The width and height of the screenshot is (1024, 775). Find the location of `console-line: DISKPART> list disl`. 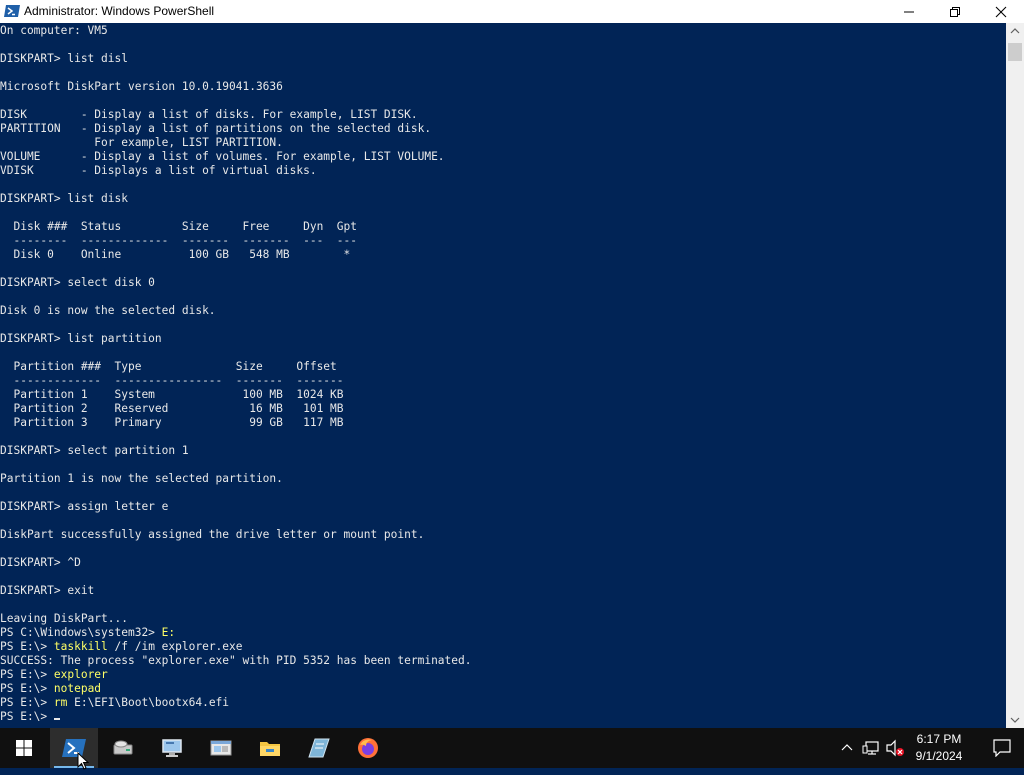

console-line: DISKPART> list disl is located at coordinates (235, 59).